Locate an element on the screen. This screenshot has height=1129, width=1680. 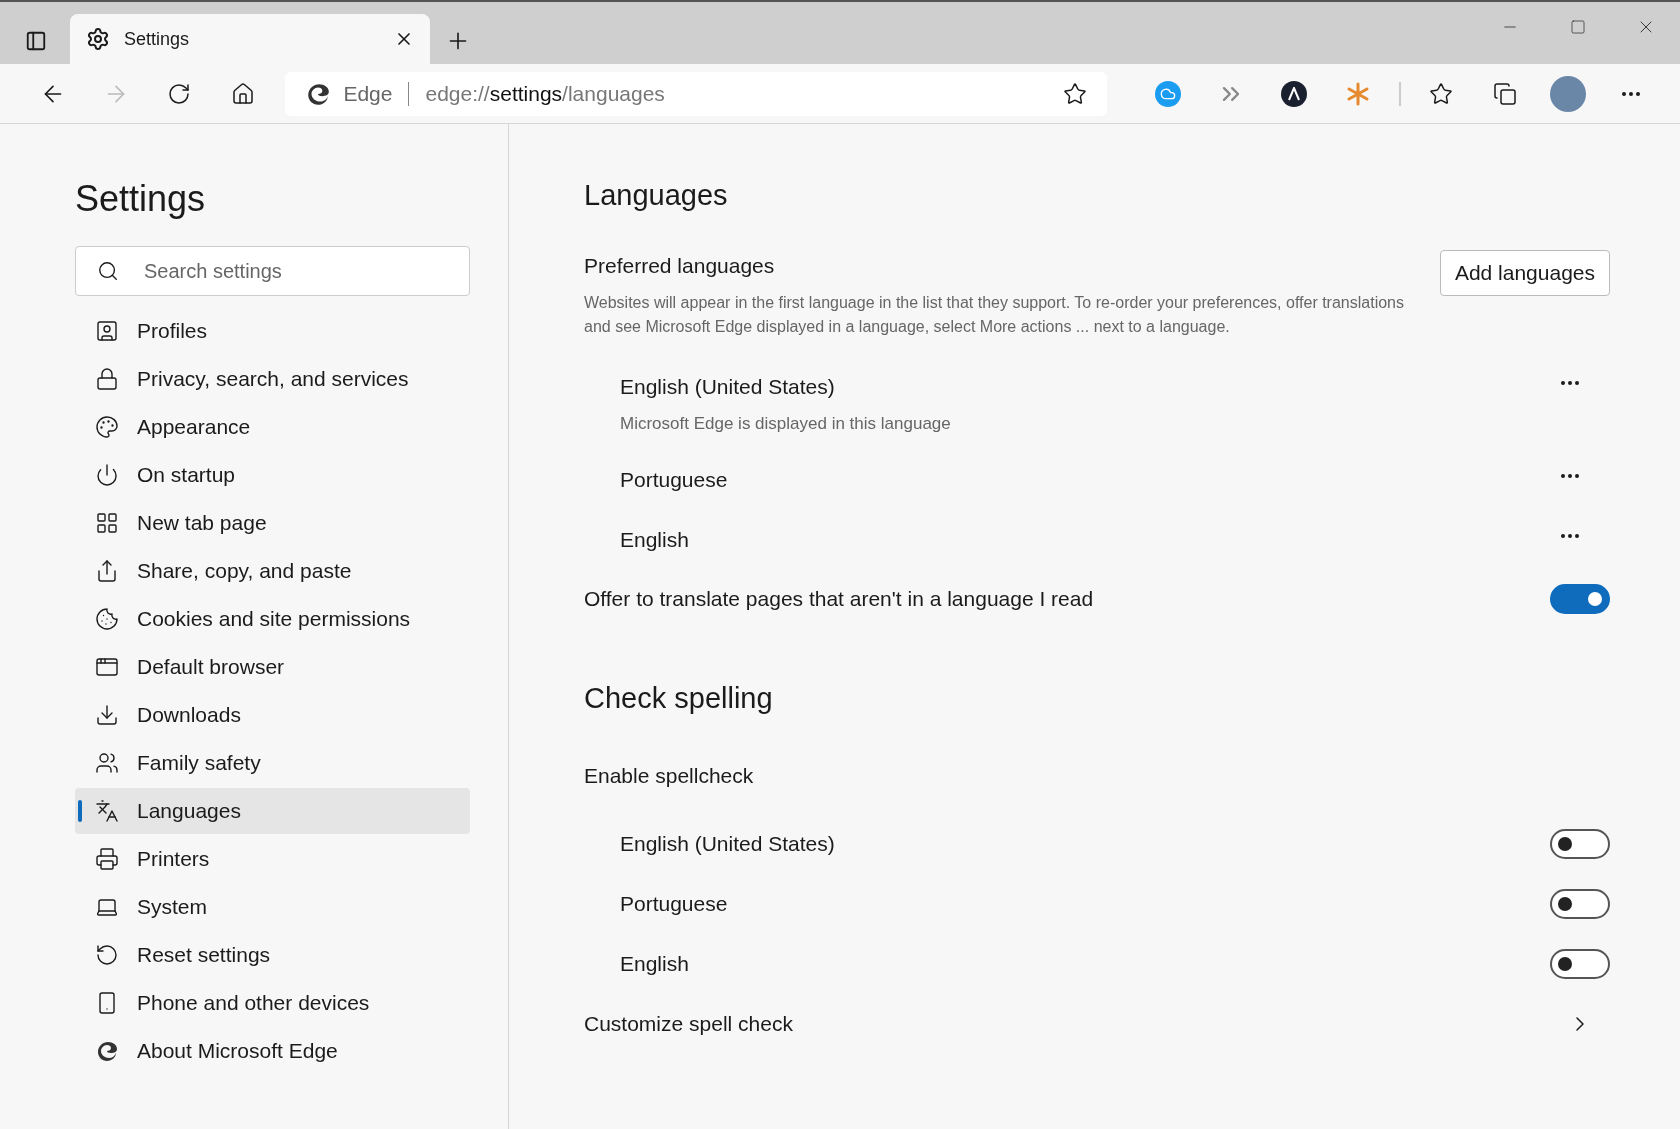
edge-logo-icon is located at coordinates (107, 1051).